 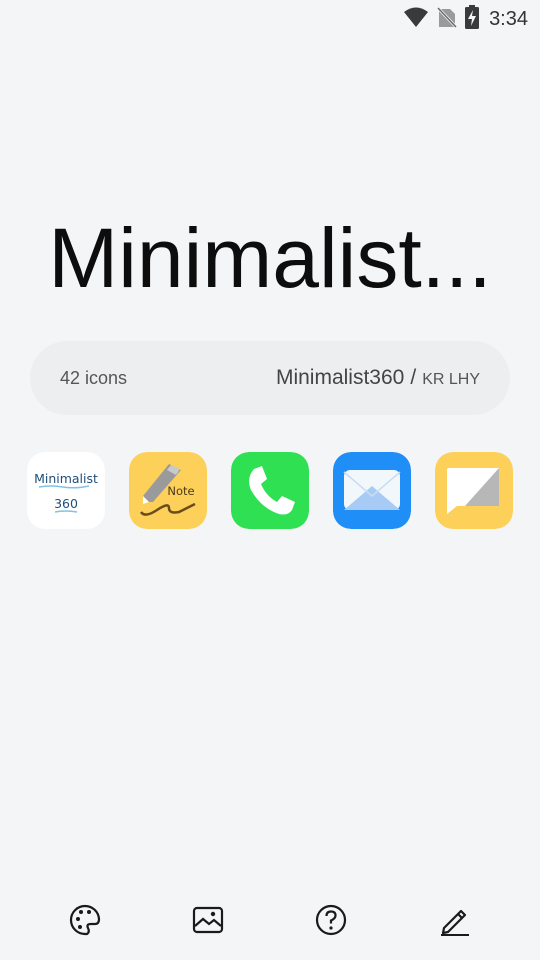 I want to click on battery-charging-icon, so click(x=472, y=19).